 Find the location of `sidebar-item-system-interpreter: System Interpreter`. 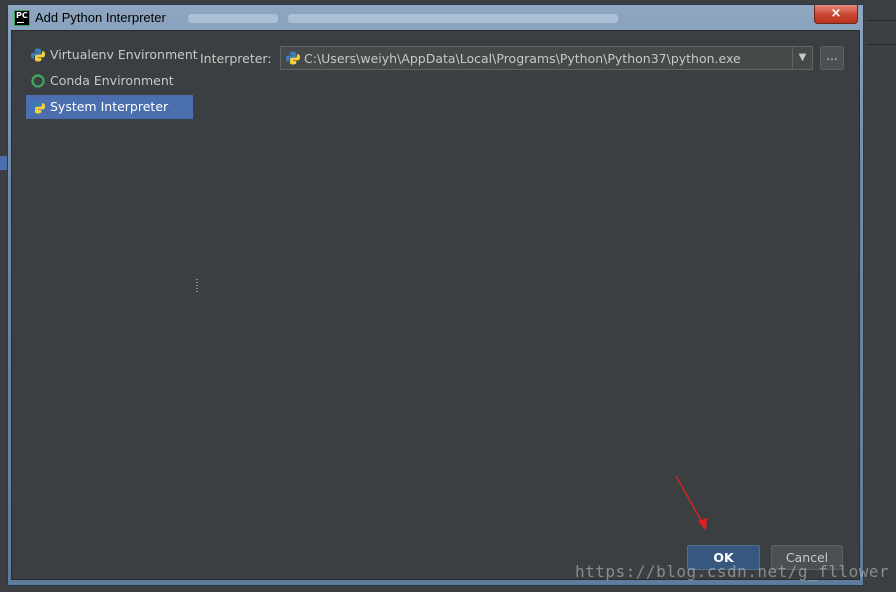

sidebar-item-system-interpreter: System Interpreter is located at coordinates (109, 107).